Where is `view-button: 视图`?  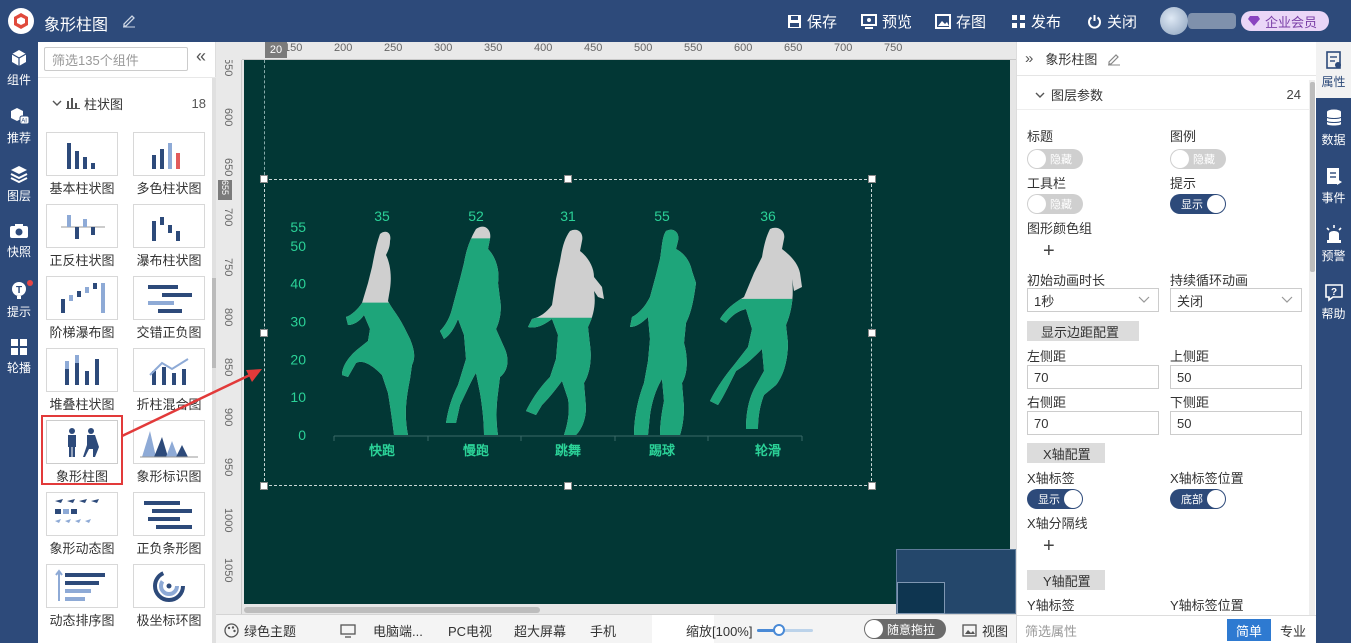
view-button: 视图 is located at coordinates (985, 630).